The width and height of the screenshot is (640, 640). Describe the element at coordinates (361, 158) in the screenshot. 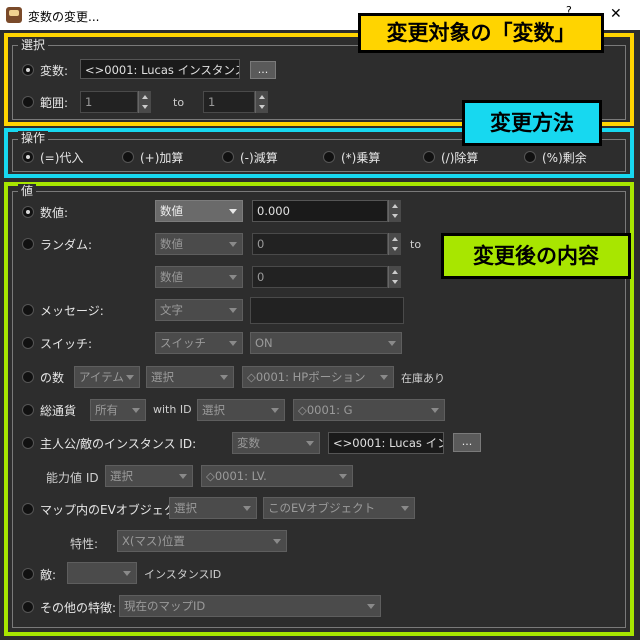

I see `op-multiply-label: (*)乗算` at that location.